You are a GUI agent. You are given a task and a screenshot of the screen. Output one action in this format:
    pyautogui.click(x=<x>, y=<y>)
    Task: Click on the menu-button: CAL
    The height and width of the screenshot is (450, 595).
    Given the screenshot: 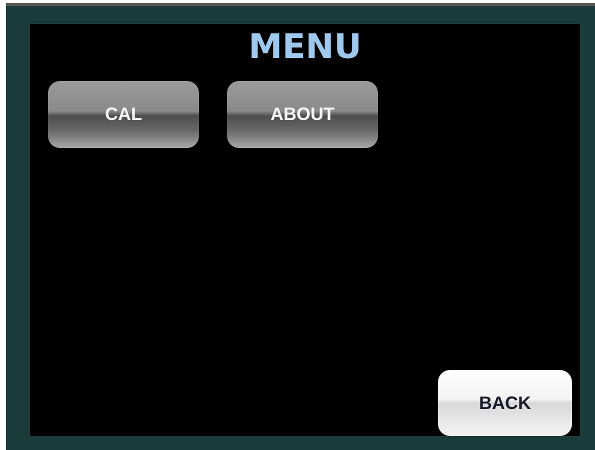 What is the action you would take?
    pyautogui.click(x=123, y=114)
    